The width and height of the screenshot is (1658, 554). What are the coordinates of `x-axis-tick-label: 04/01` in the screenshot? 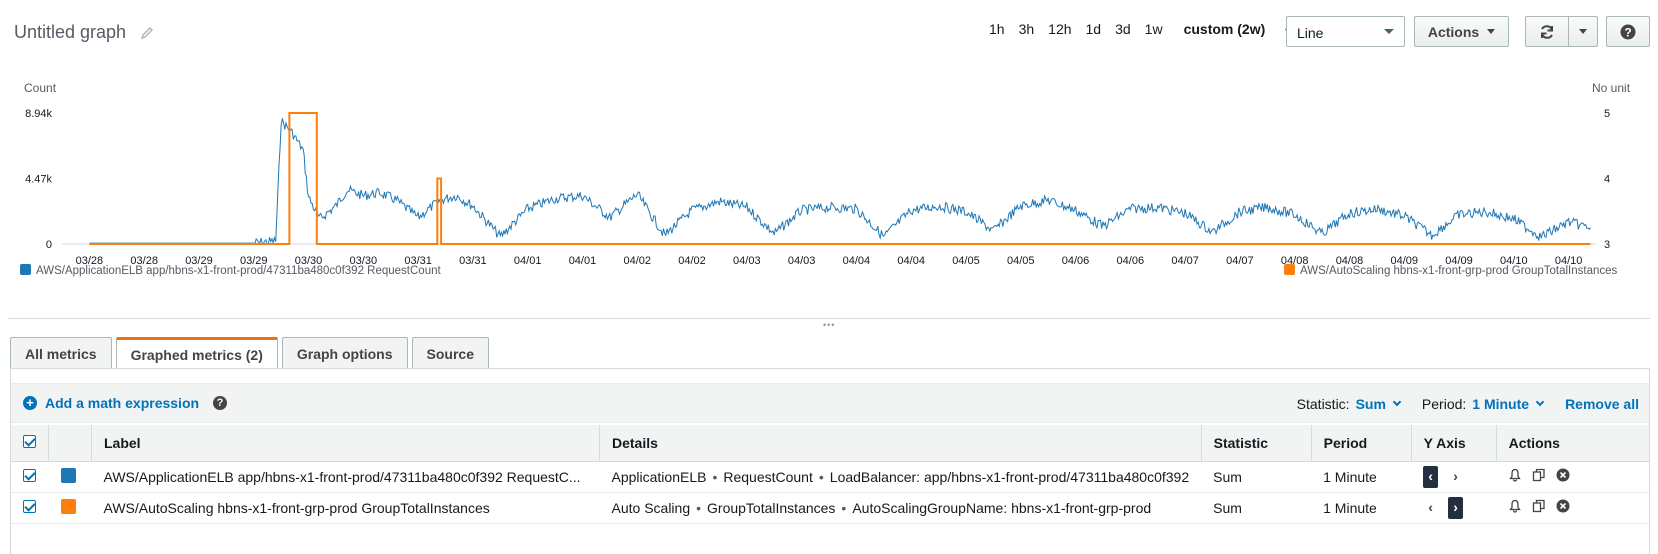 It's located at (528, 261).